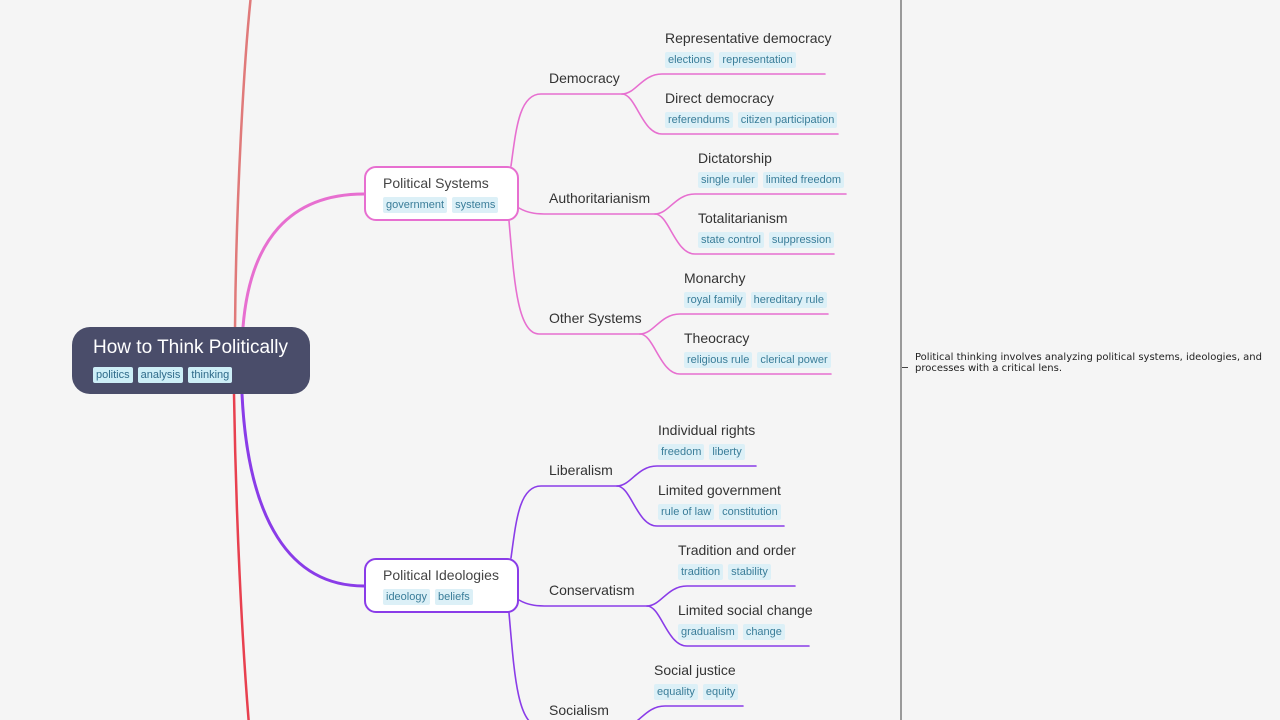  What do you see at coordinates (706, 441) in the screenshot?
I see `leaf-individual-rights: Individual rights freedom liberty` at bounding box center [706, 441].